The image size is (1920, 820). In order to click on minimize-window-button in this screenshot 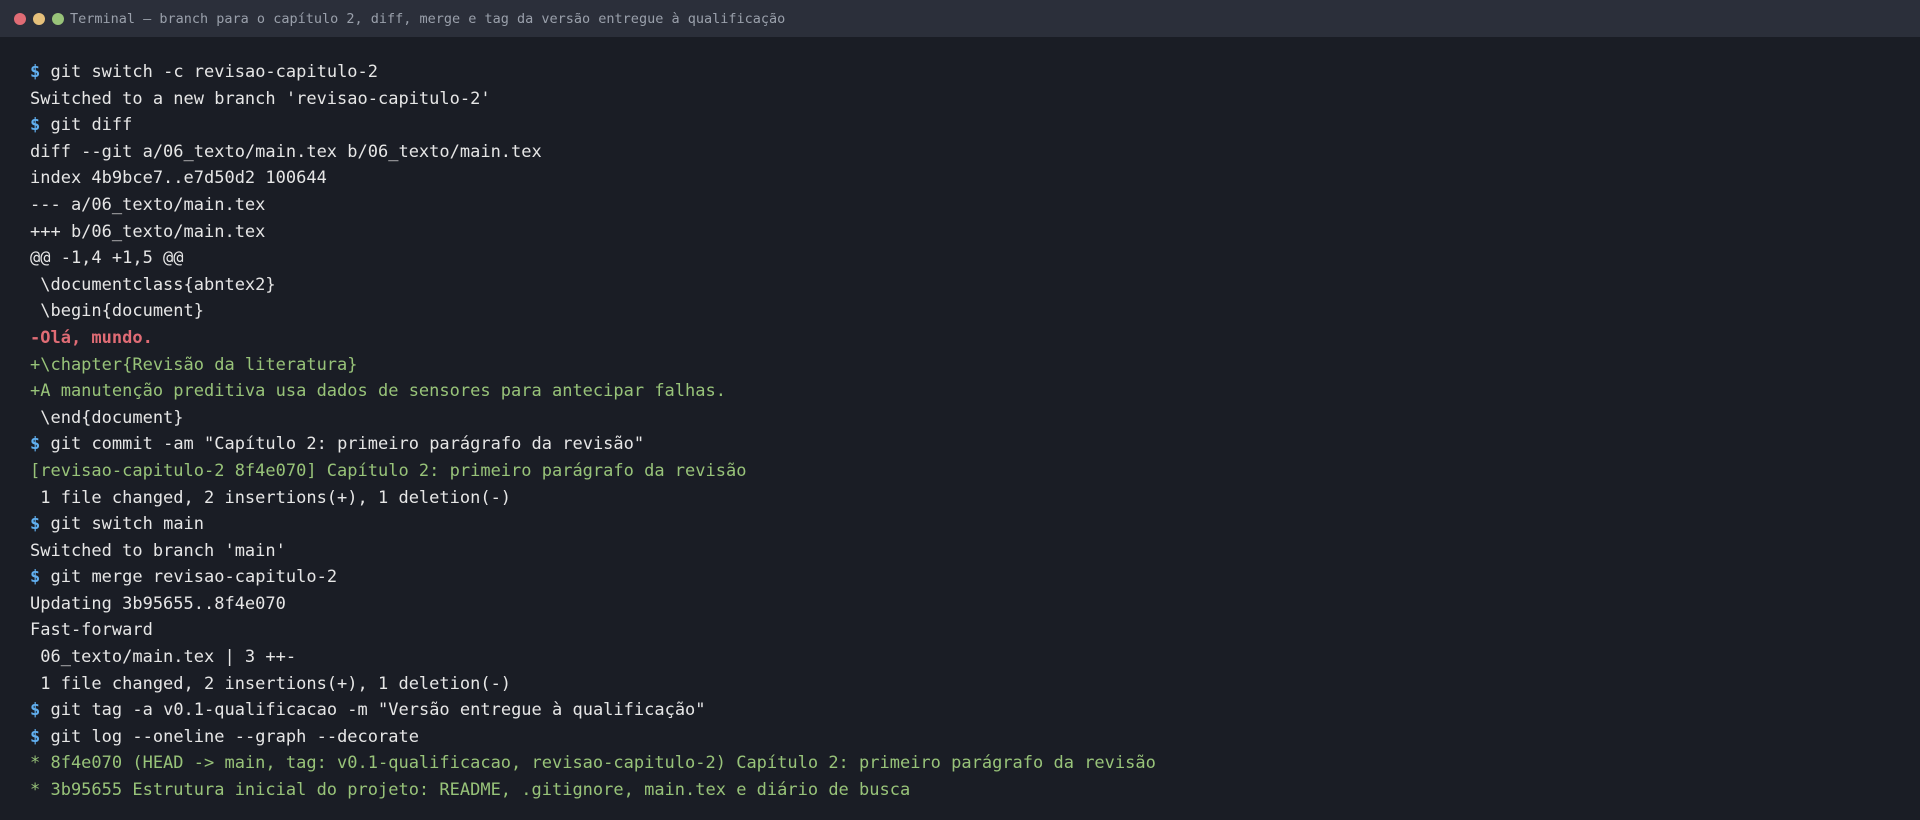, I will do `click(39, 18)`.